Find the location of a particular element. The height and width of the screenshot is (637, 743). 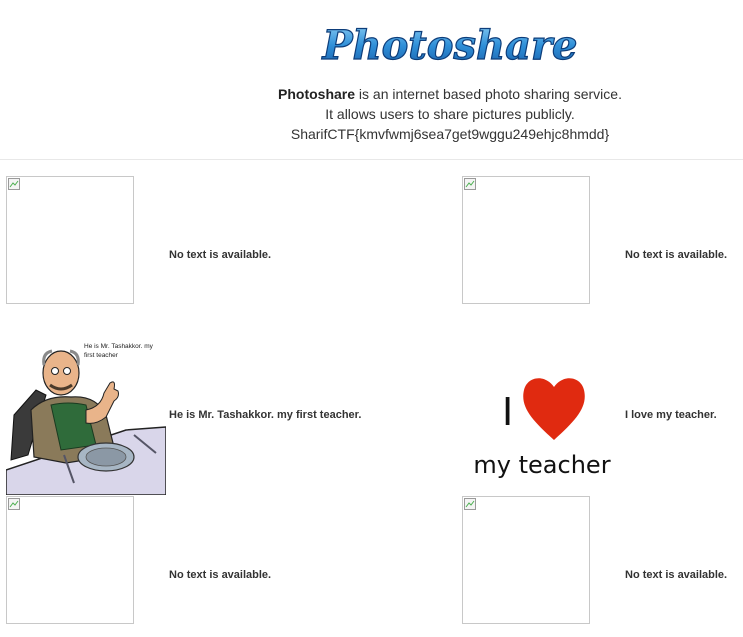

photo-4-caption: I love my teacher. is located at coordinates (671, 415).